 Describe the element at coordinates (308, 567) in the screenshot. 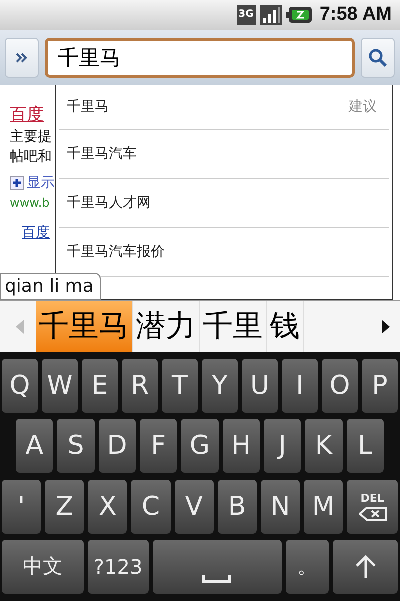

I see `key: 。` at that location.